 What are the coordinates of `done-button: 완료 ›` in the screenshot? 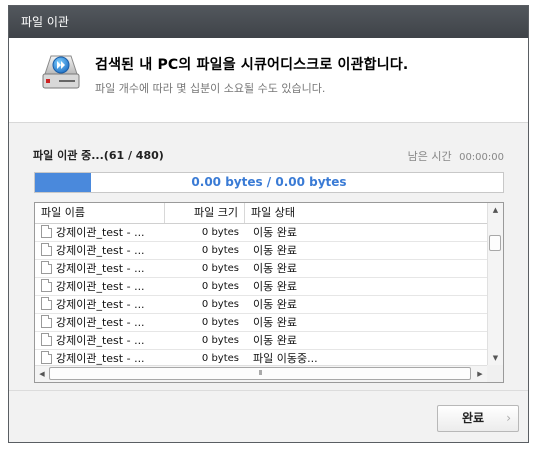 It's located at (478, 418).